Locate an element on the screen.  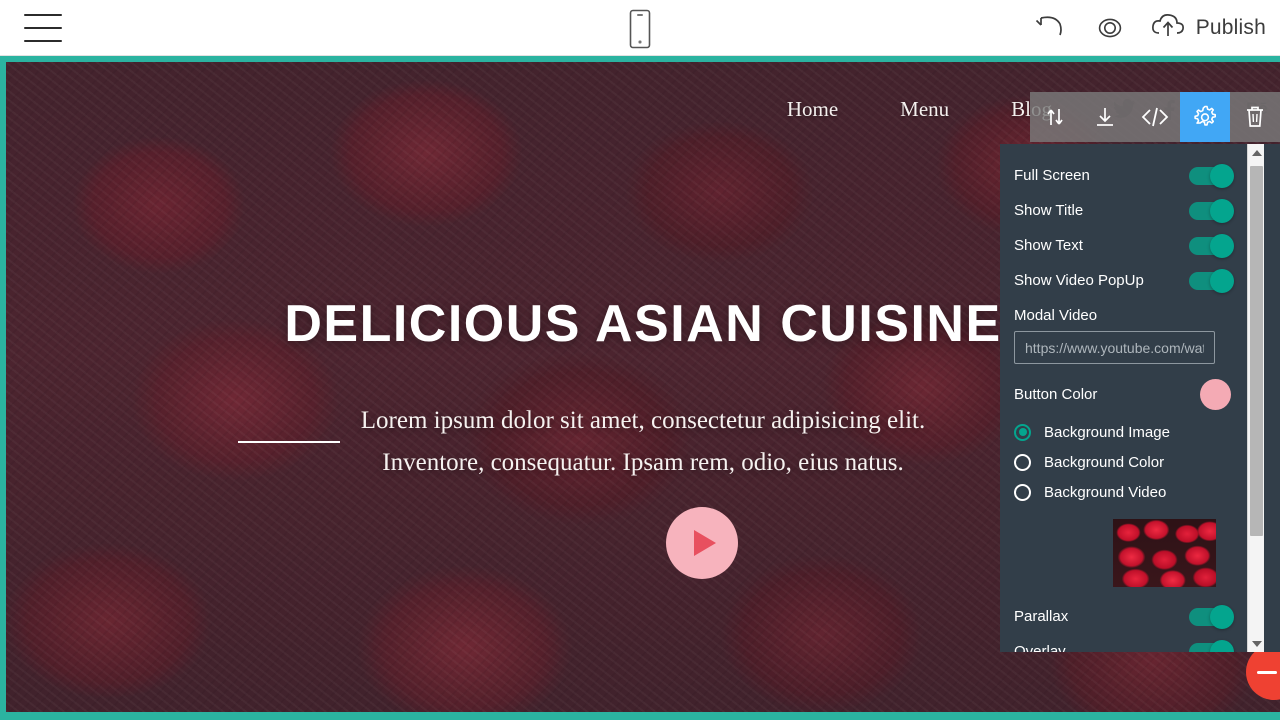
parallax-toggle is located at coordinates (1211, 616).